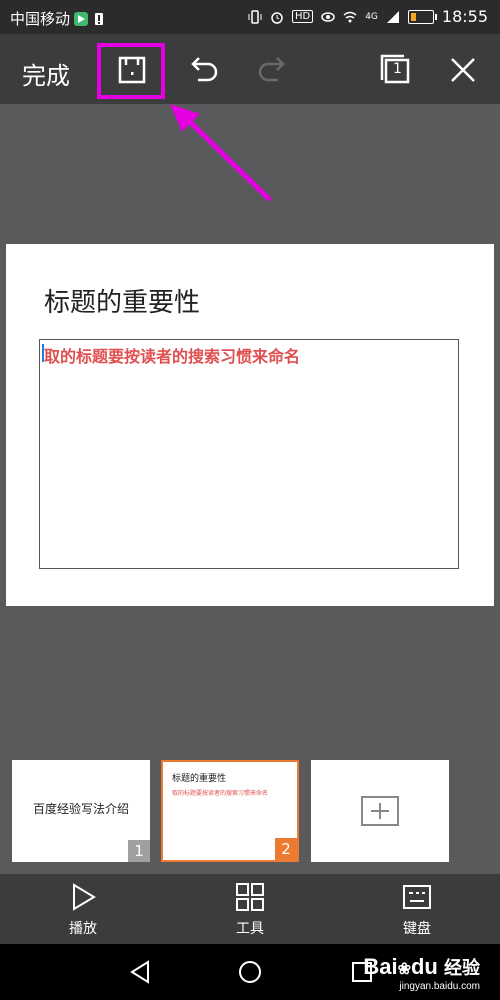 The height and width of the screenshot is (1000, 500). Describe the element at coordinates (250, 897) in the screenshot. I see `tools-icon` at that location.